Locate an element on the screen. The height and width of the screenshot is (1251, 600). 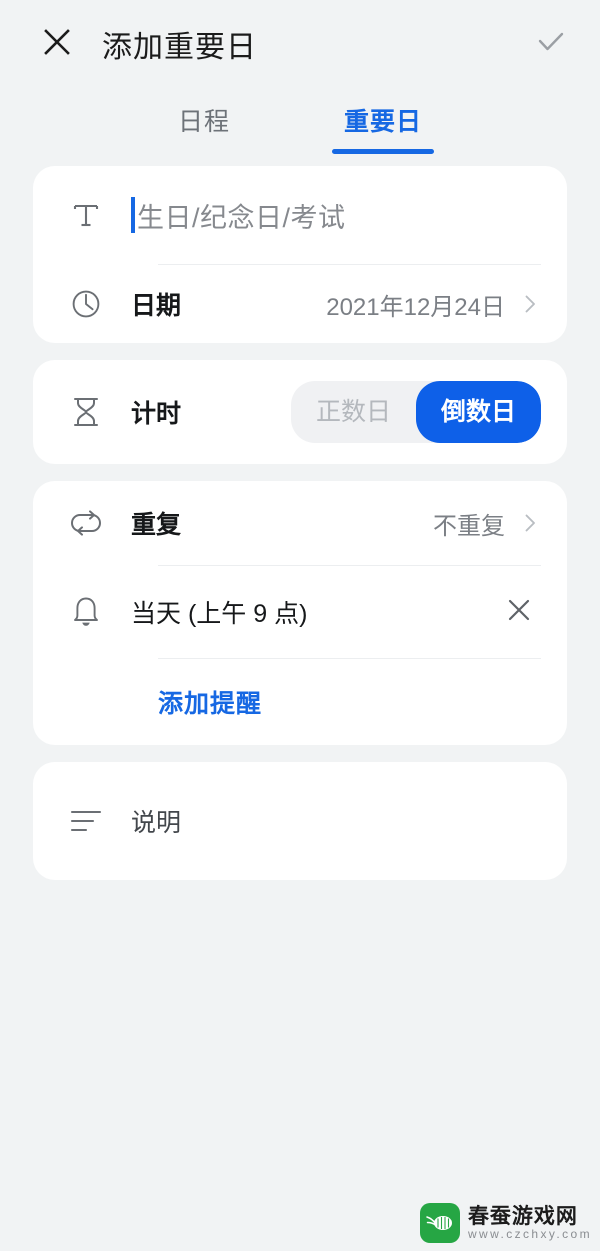
confirm-button is located at coordinates (551, 44).